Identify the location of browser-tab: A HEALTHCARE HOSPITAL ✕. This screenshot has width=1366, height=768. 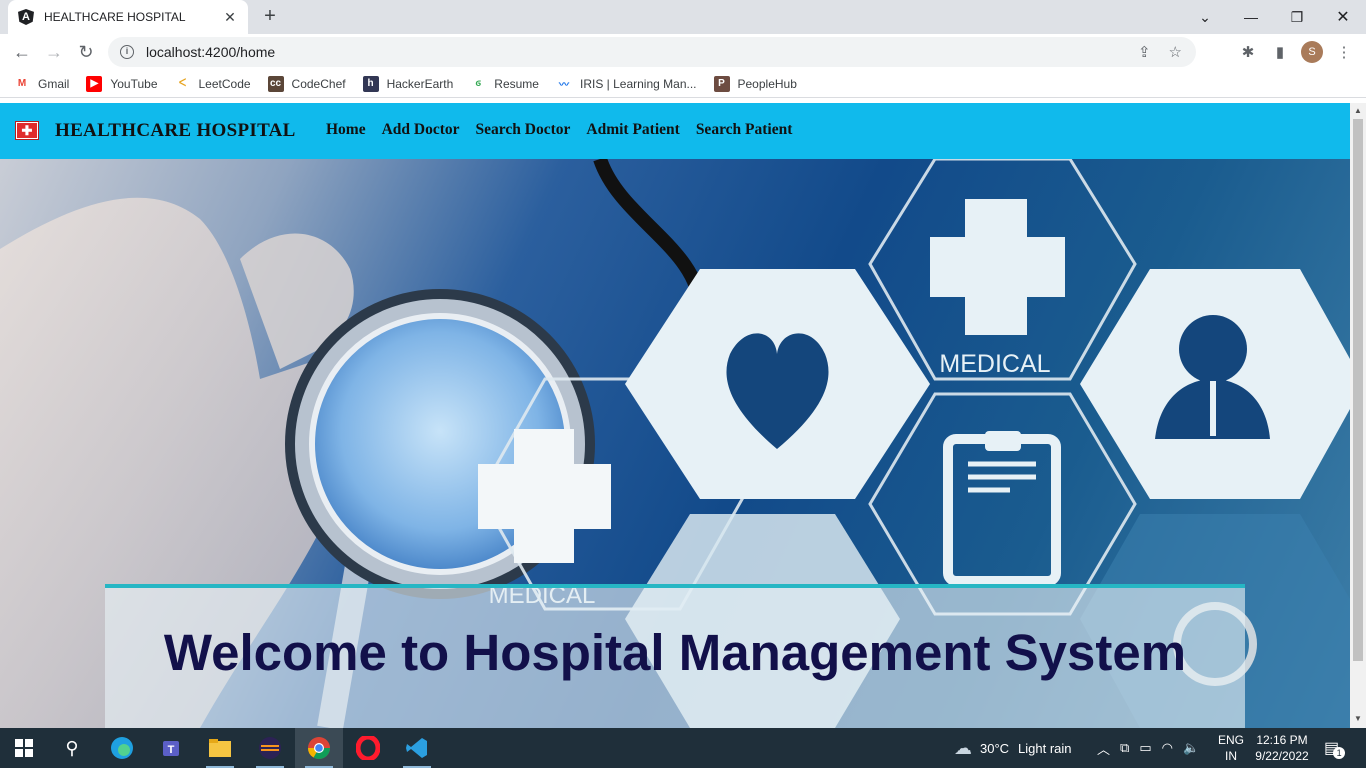
(128, 17).